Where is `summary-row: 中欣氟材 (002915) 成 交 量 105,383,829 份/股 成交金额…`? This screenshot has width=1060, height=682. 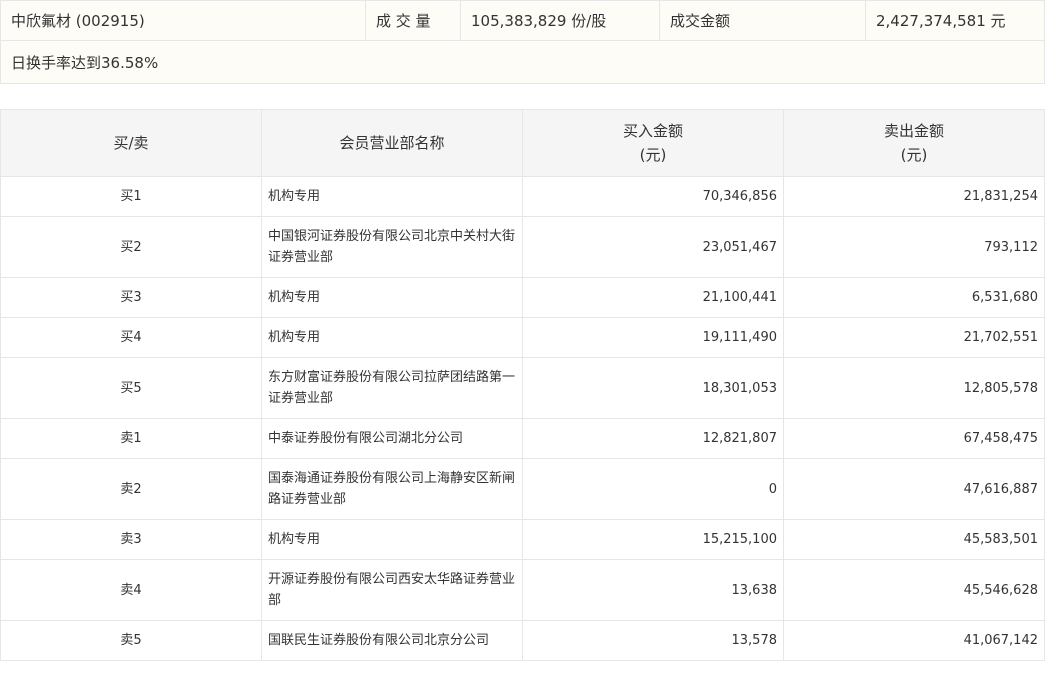 summary-row: 中欣氟材 (002915) 成 交 量 105,383,829 份/股 成交金额… is located at coordinates (522, 20).